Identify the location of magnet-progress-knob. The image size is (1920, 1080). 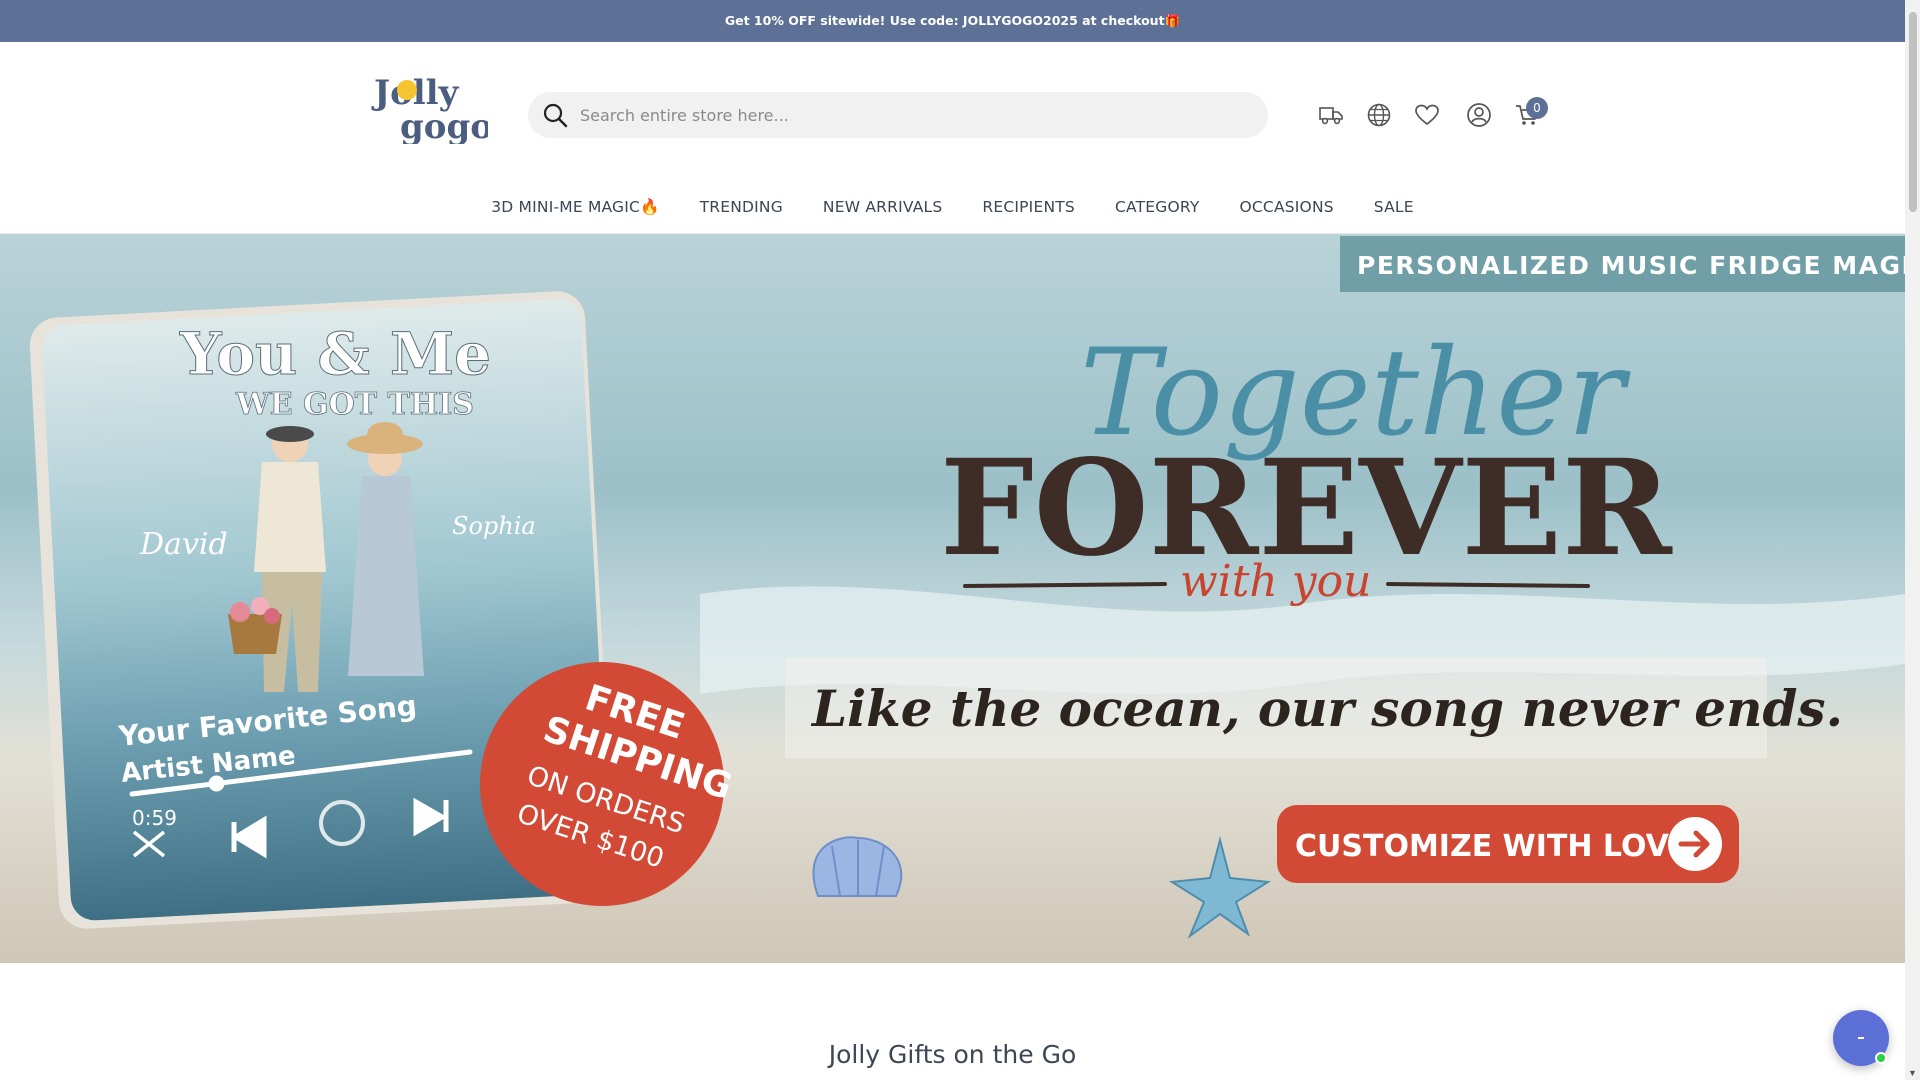
(216, 783).